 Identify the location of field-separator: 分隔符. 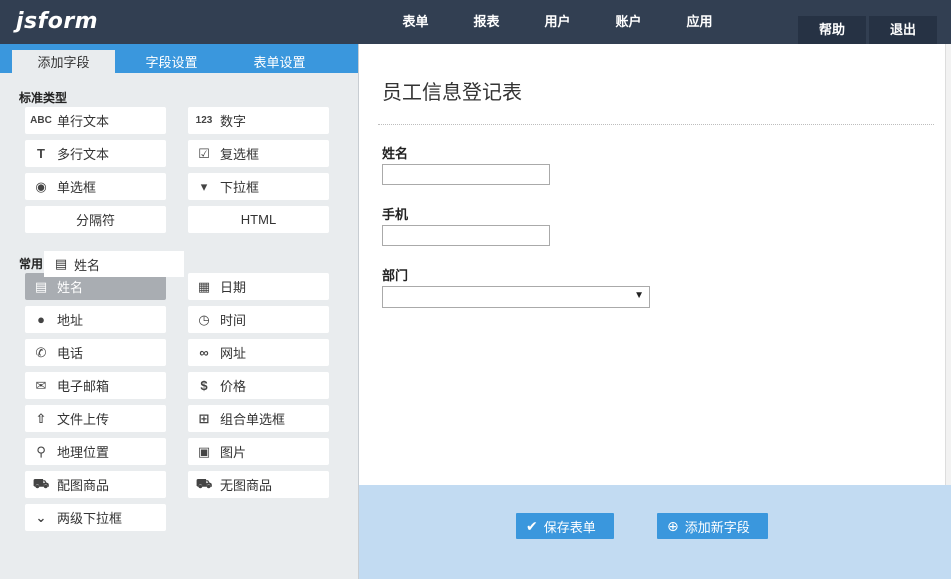
(95, 219).